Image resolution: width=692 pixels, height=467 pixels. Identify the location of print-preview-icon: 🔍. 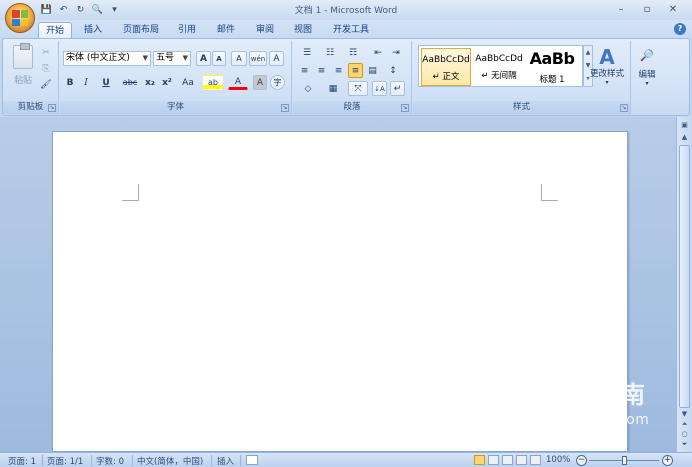
(97, 9).